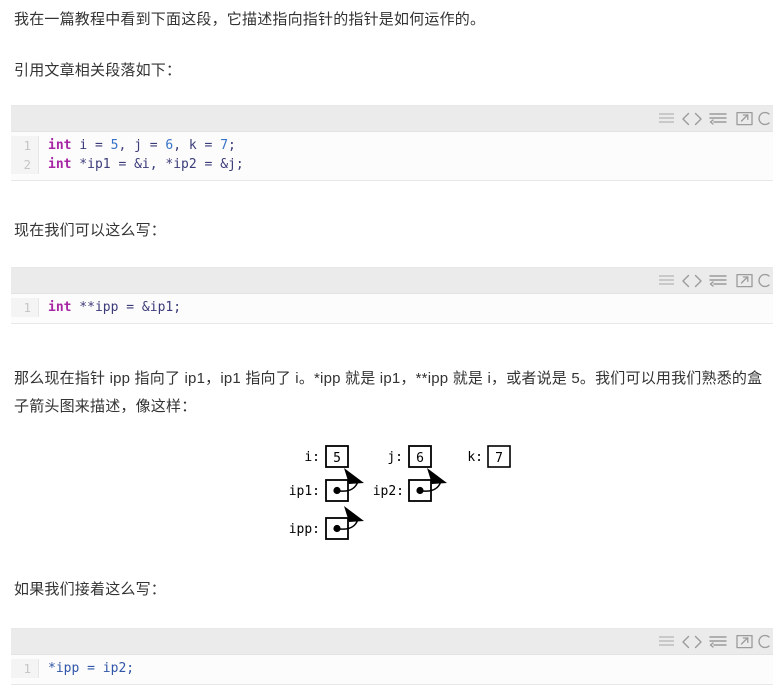 This screenshot has height=691, width=782. I want to click on code-body-2: 1 int **ipp = &ip1;, so click(392, 308).